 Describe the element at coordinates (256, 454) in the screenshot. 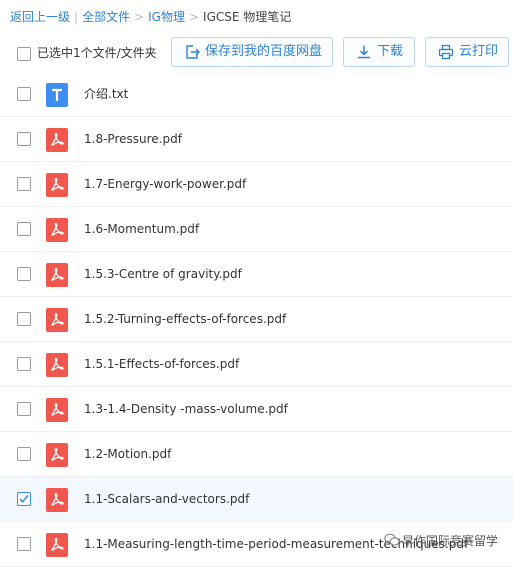

I see `file-row: 1.2-Motion.pdf` at that location.